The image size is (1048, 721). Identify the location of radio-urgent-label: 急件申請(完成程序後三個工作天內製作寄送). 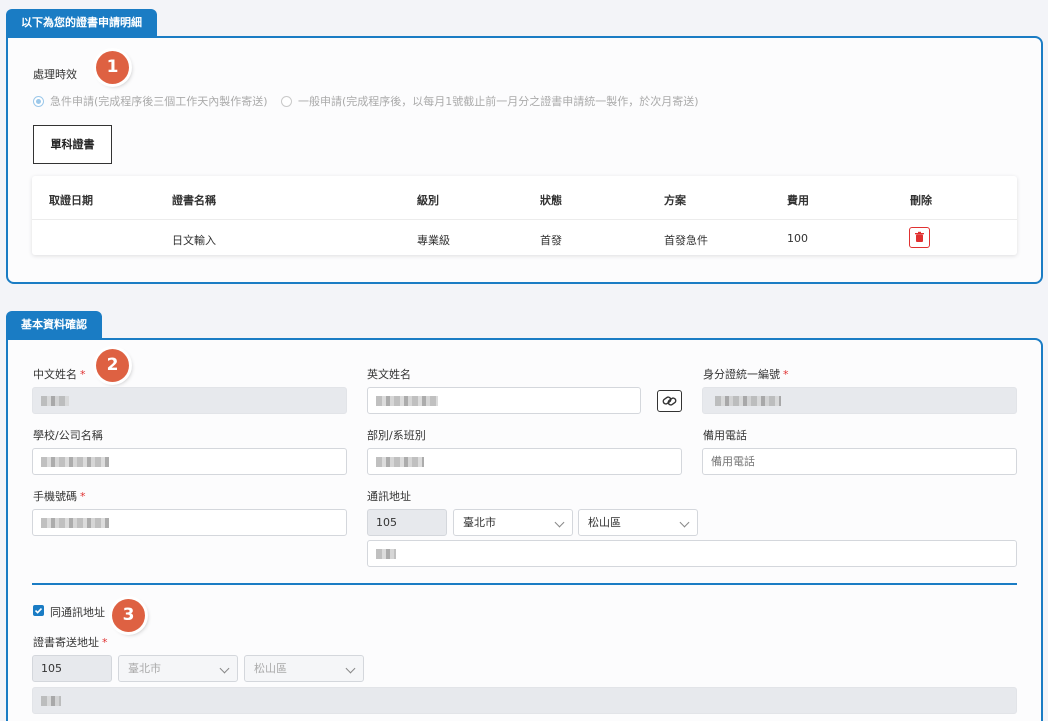
(159, 101).